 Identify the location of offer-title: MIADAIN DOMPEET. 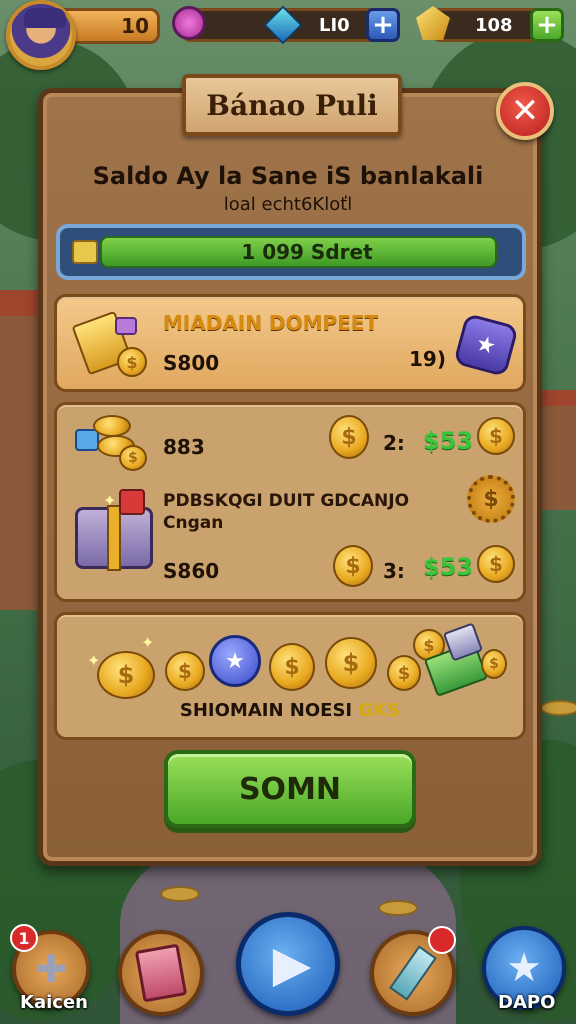
(271, 323).